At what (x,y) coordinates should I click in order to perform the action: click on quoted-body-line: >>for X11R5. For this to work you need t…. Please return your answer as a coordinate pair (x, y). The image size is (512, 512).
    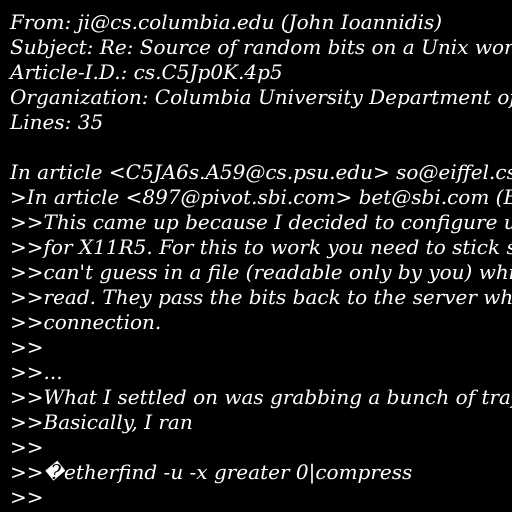
    Looking at the image, I should click on (261, 247).